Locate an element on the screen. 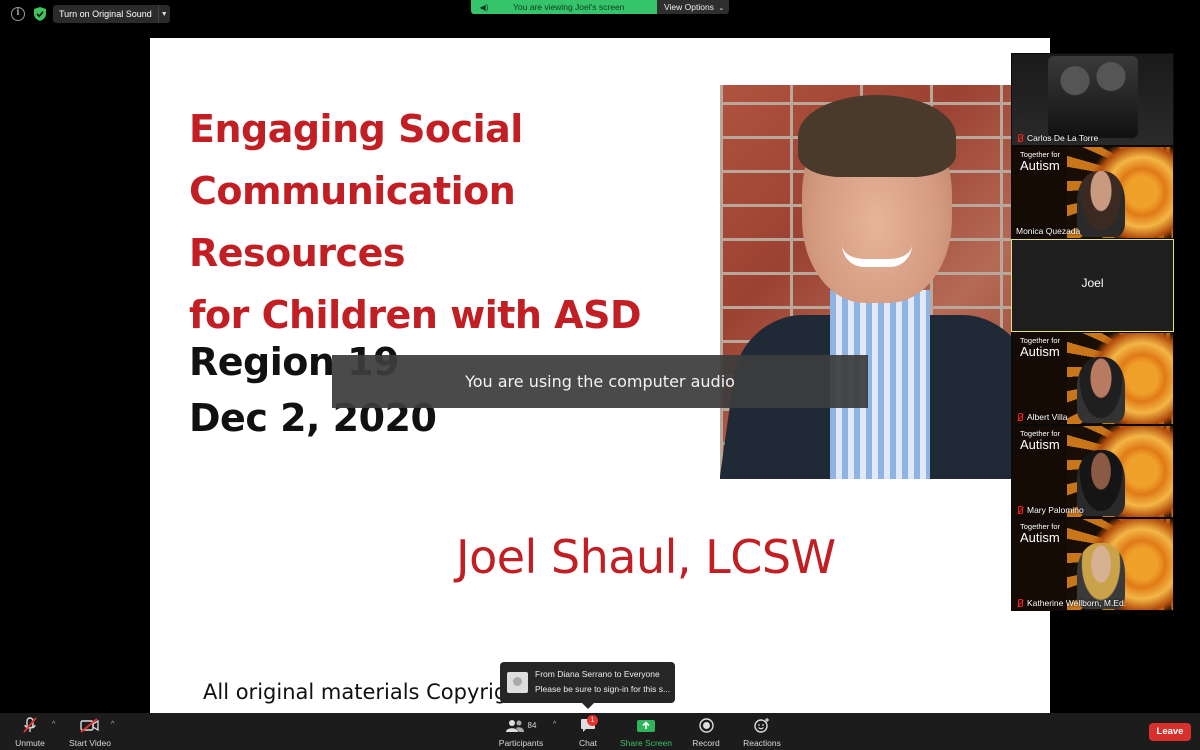 The image size is (1200, 750). viewing-text: You are viewing Joel's screen is located at coordinates (569, 7).